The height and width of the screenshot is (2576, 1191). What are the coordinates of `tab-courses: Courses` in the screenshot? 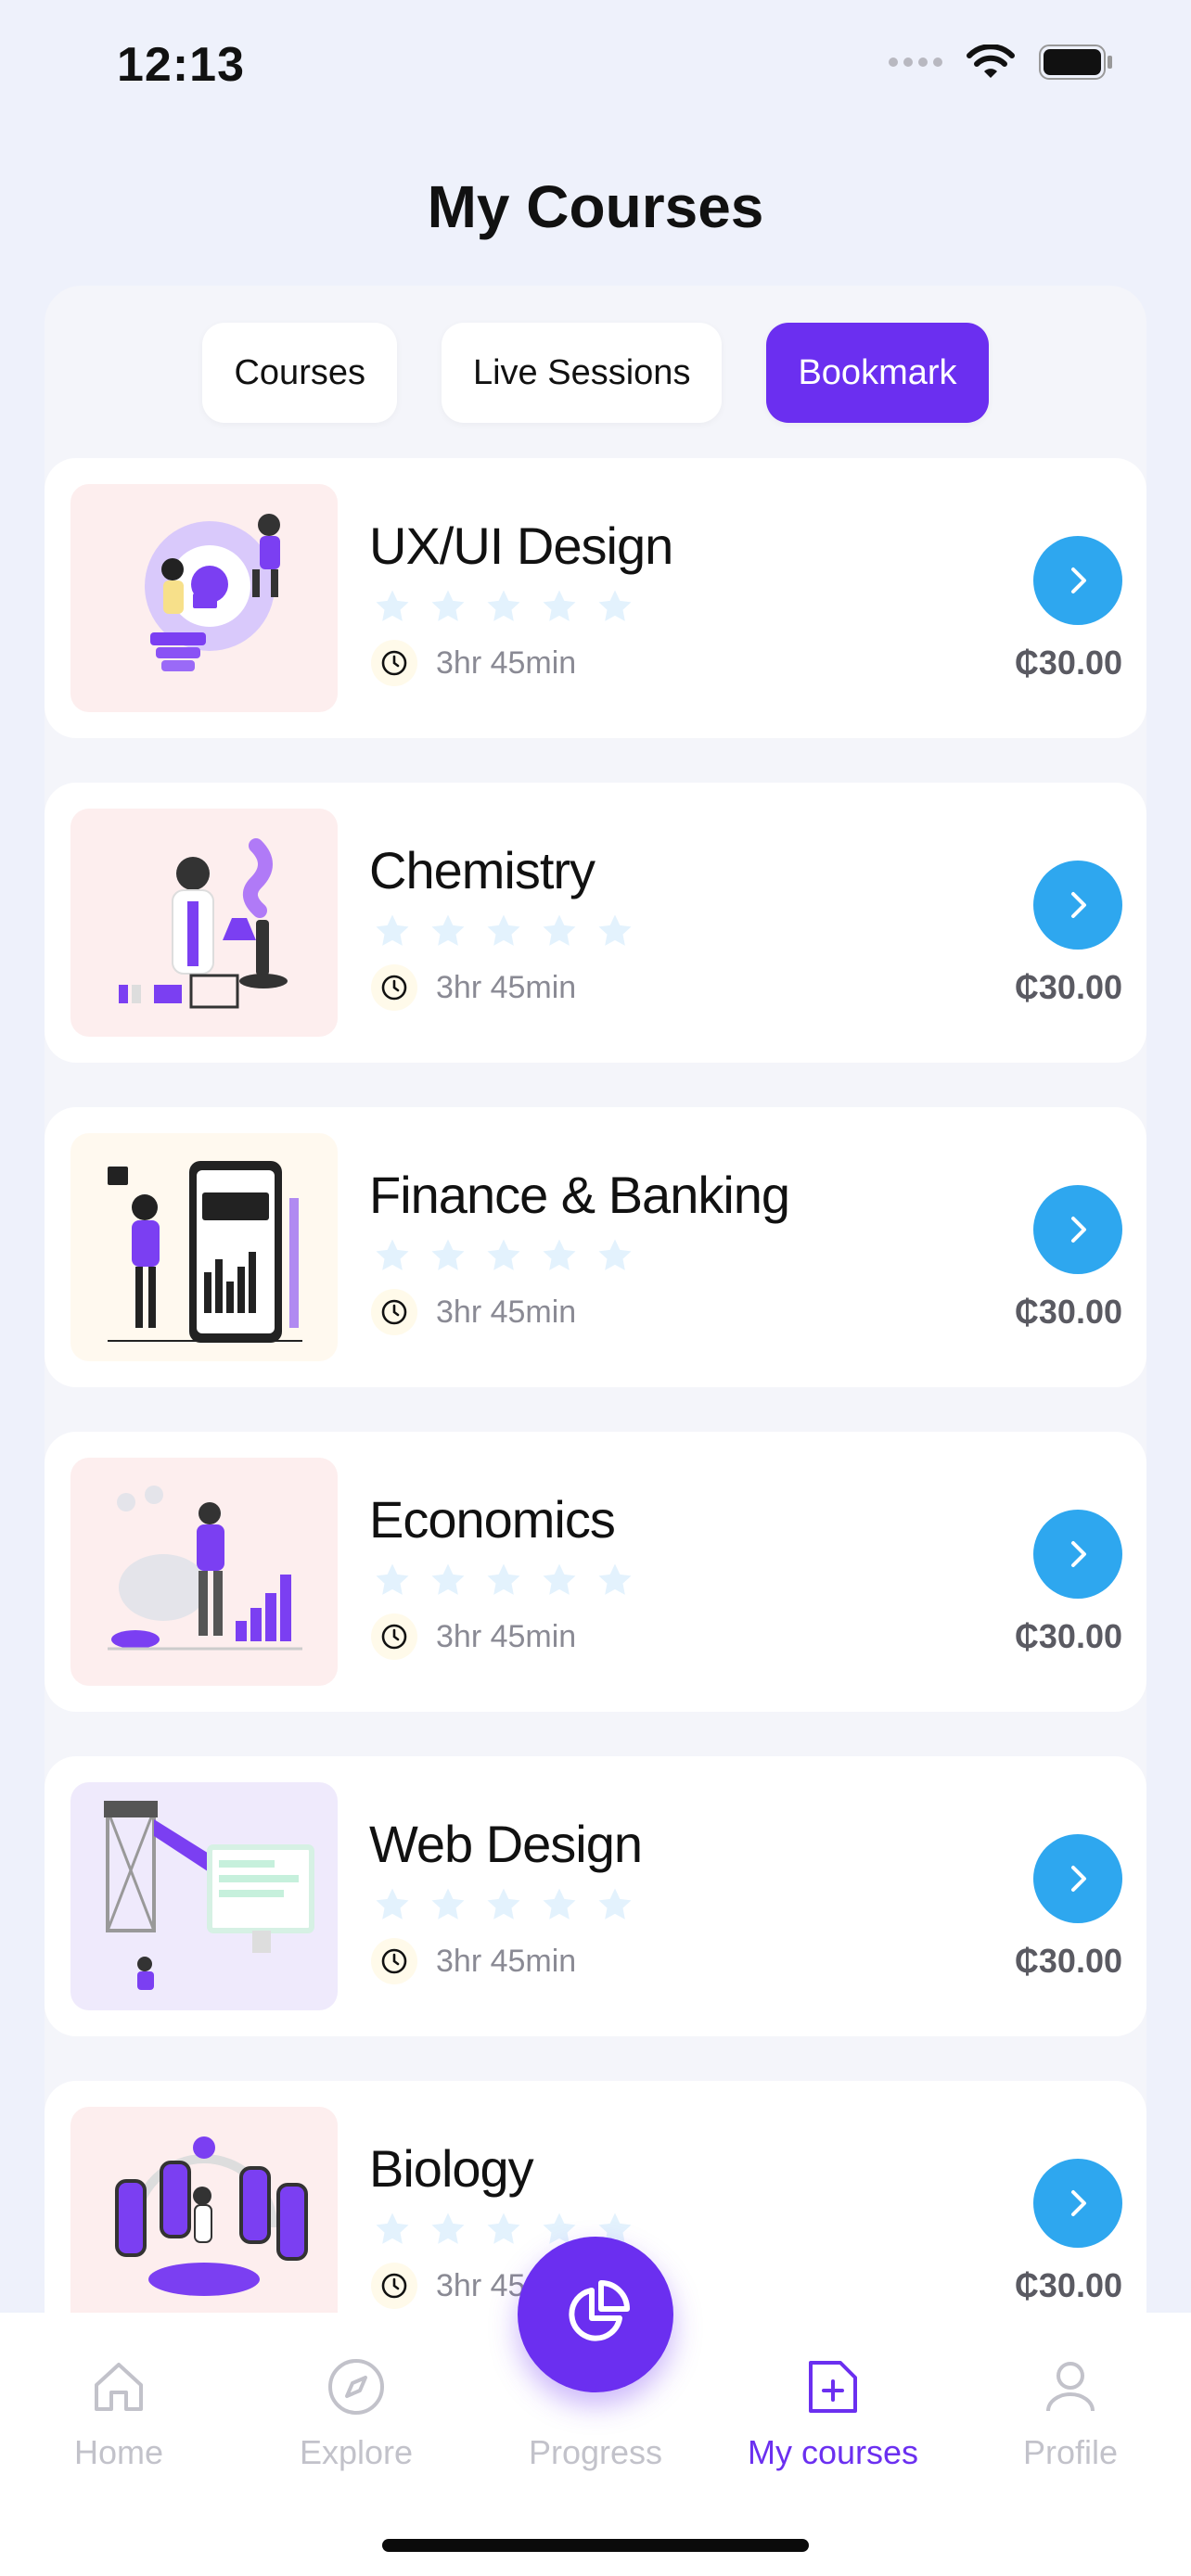 It's located at (299, 373).